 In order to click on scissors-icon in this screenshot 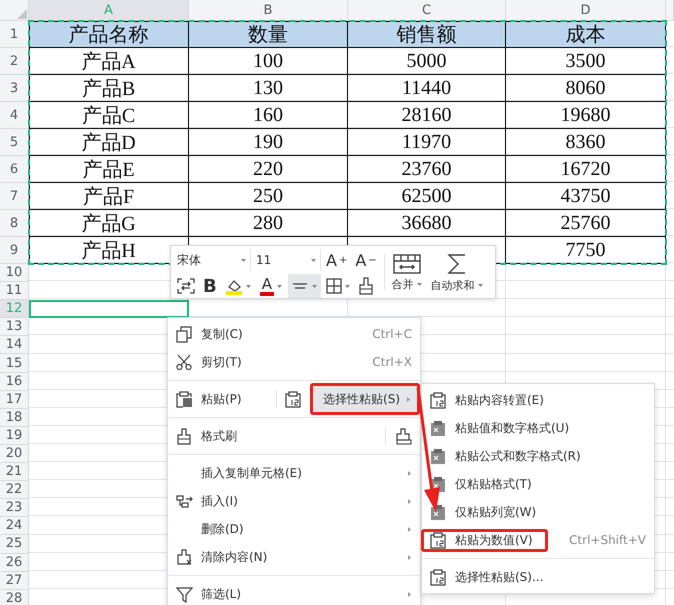, I will do `click(184, 362)`.